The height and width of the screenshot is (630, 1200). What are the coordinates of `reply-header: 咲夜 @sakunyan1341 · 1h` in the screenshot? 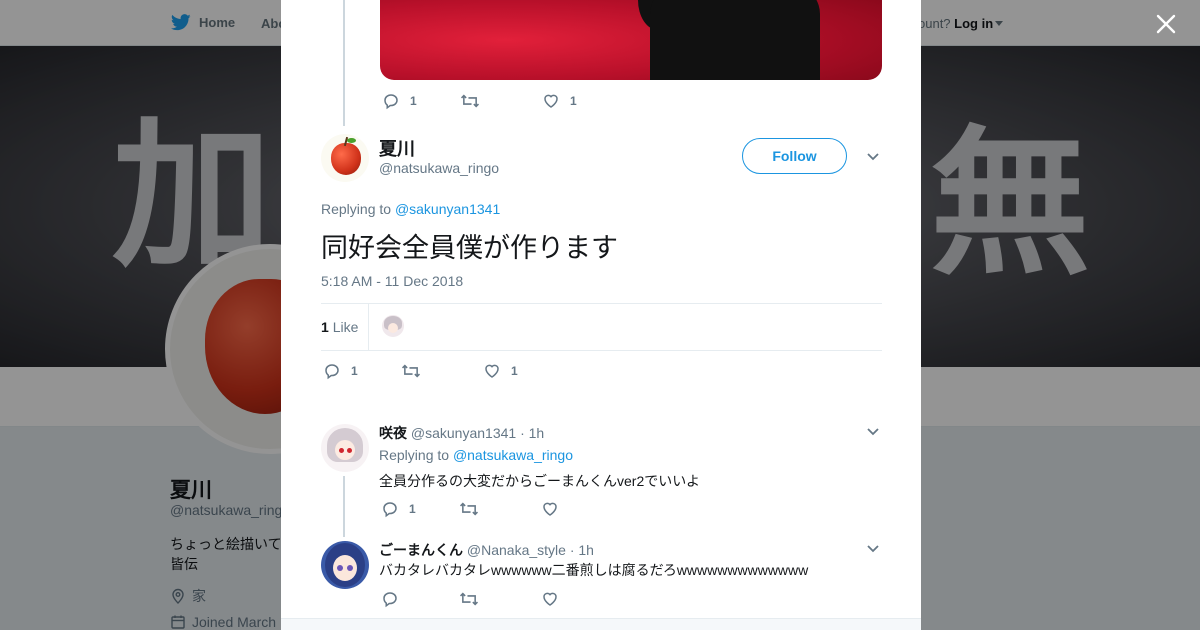 It's located at (461, 433).